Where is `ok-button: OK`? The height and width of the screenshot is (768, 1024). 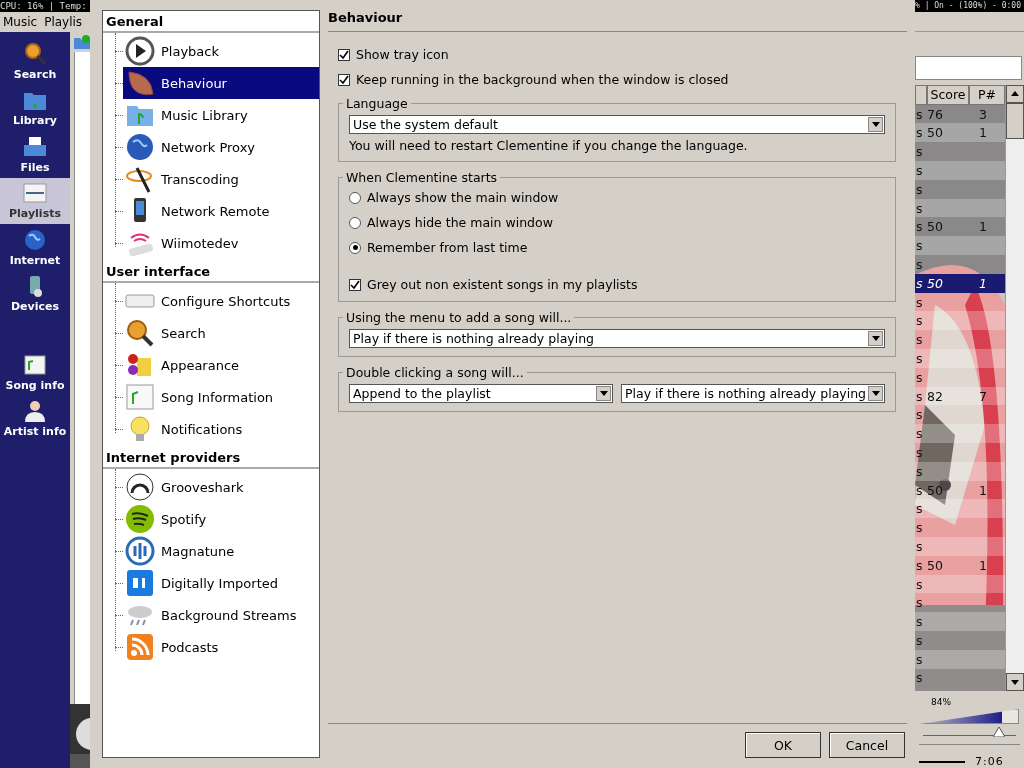
ok-button: OK is located at coordinates (783, 745).